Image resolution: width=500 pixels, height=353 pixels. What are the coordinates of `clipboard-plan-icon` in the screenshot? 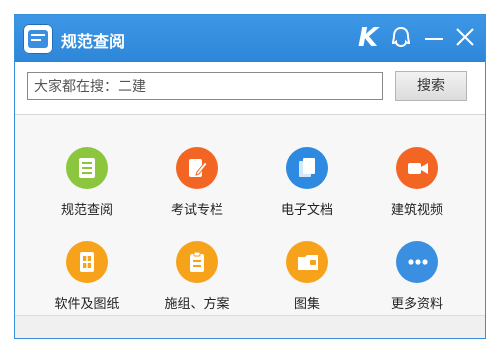 It's located at (197, 262).